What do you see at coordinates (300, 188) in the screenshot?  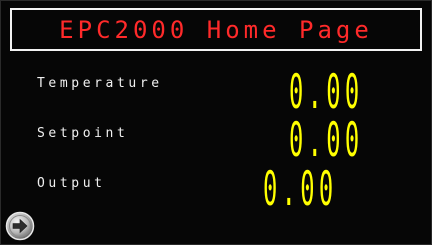 I see `output-value: 0.00` at bounding box center [300, 188].